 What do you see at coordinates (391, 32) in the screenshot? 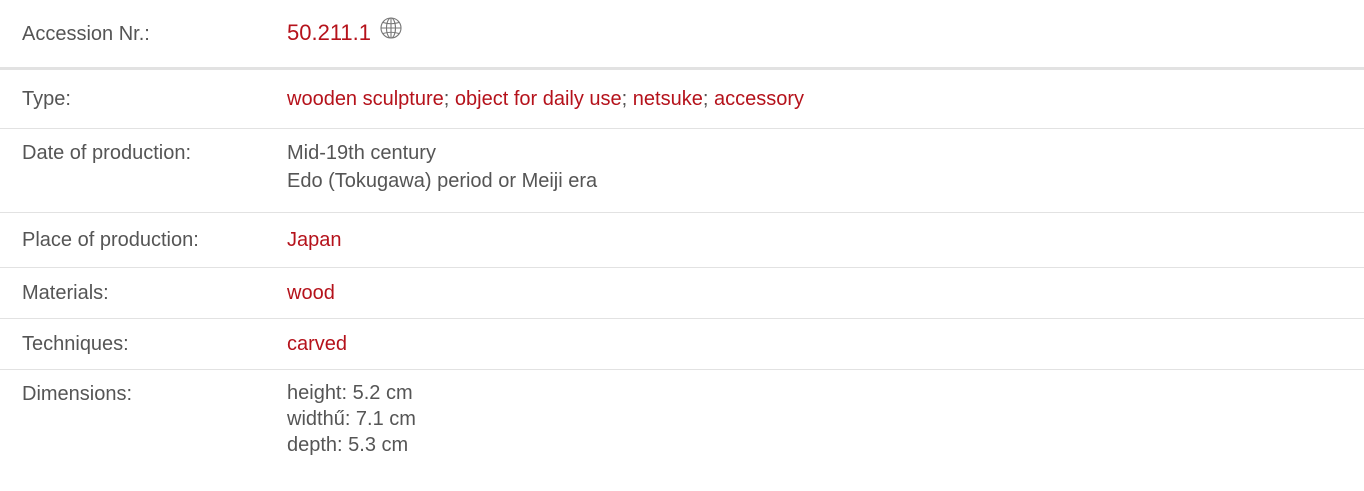
I see `globe-icon` at bounding box center [391, 32].